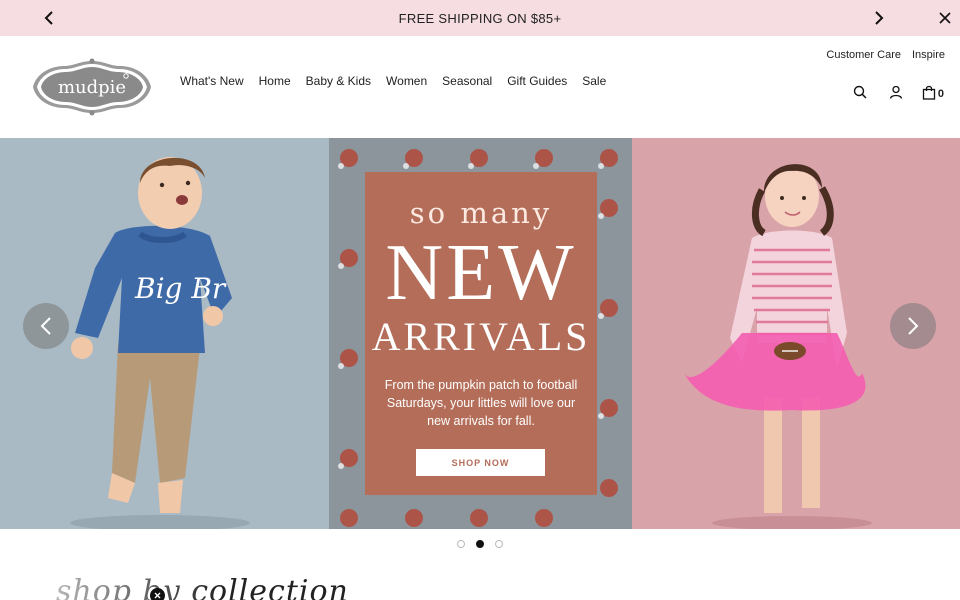 The image size is (960, 600). What do you see at coordinates (929, 92) in the screenshot?
I see `shopping-bag-icon` at bounding box center [929, 92].